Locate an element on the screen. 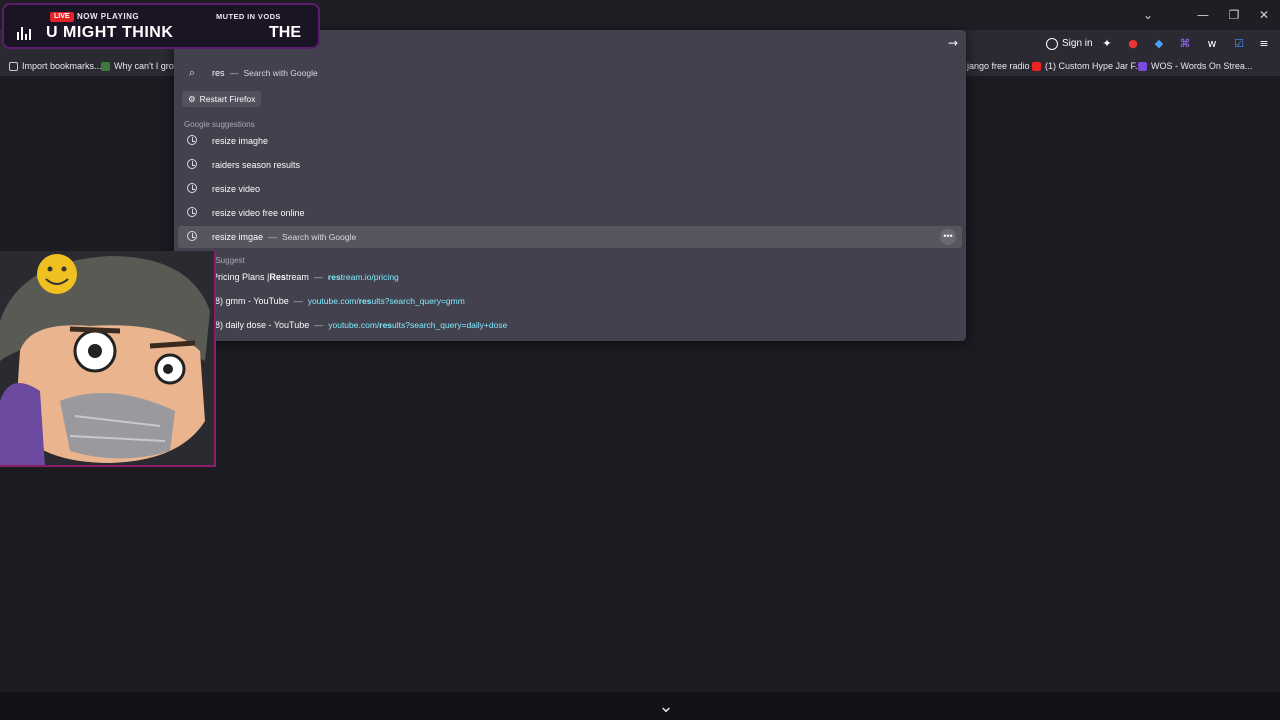 The height and width of the screenshot is (720, 1280). suggestion-row: resize imaghe is located at coordinates (570, 141).